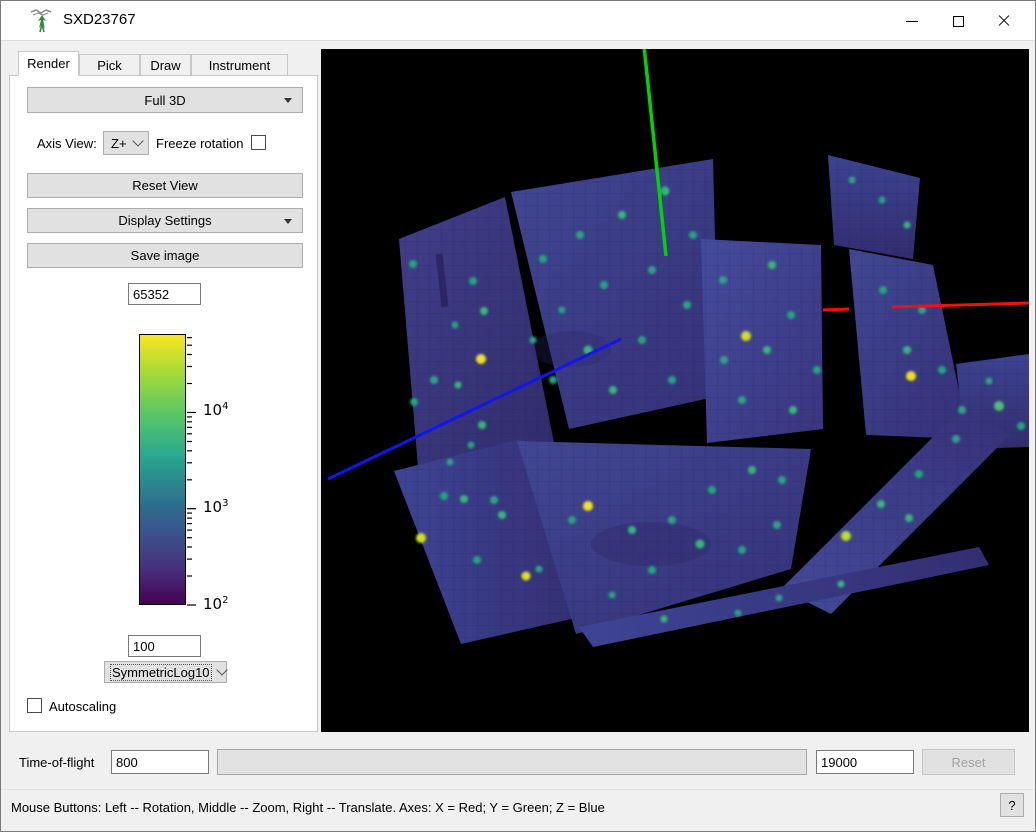 This screenshot has height=832, width=1036. I want to click on close-icon, so click(1004, 21).